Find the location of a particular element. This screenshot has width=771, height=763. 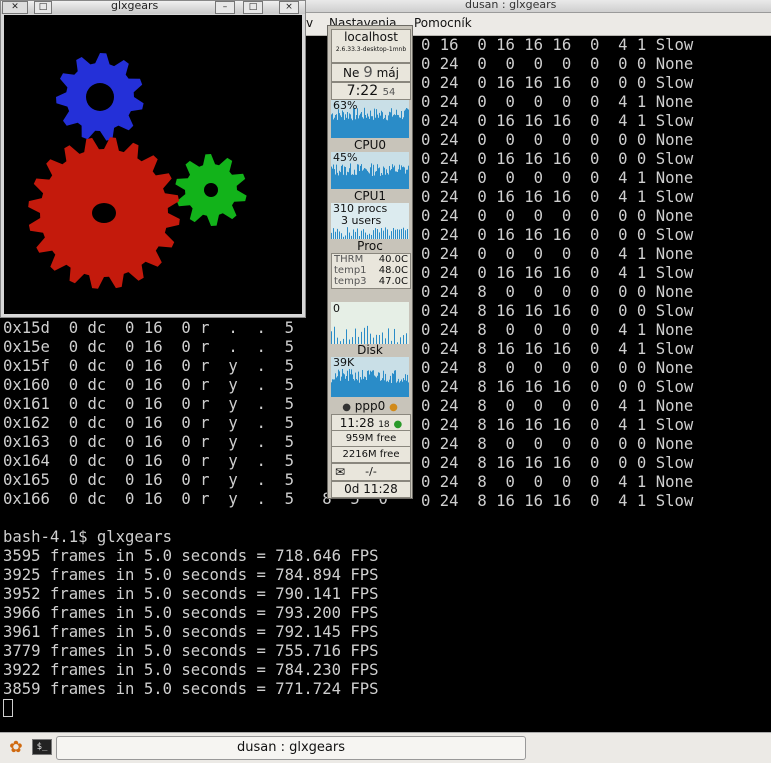

proc-label: Proc is located at coordinates (370, 246).